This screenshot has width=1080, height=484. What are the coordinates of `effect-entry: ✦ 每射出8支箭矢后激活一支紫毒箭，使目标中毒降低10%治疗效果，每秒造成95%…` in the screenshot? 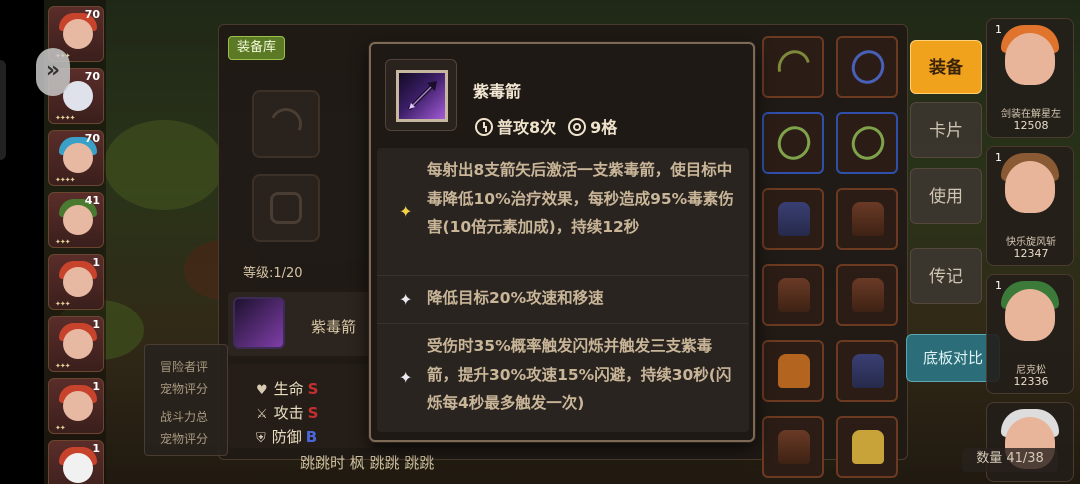 It's located at (563, 212).